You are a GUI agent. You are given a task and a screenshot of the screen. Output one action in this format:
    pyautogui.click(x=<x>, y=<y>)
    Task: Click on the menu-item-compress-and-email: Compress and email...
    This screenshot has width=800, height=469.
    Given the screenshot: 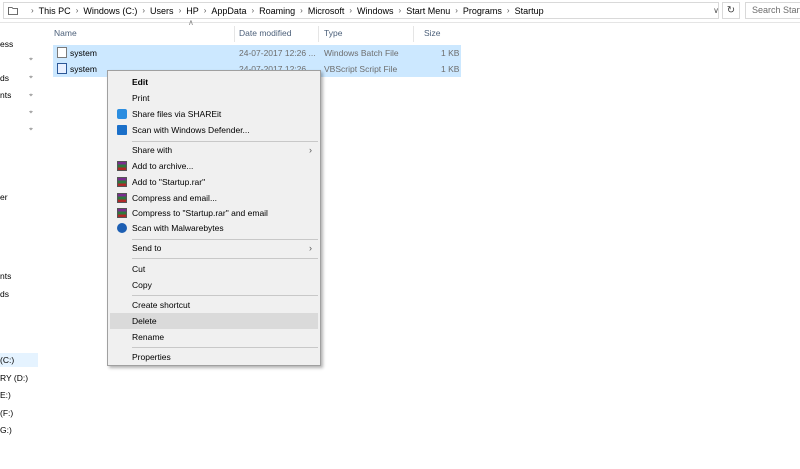 What is the action you would take?
    pyautogui.click(x=214, y=198)
    